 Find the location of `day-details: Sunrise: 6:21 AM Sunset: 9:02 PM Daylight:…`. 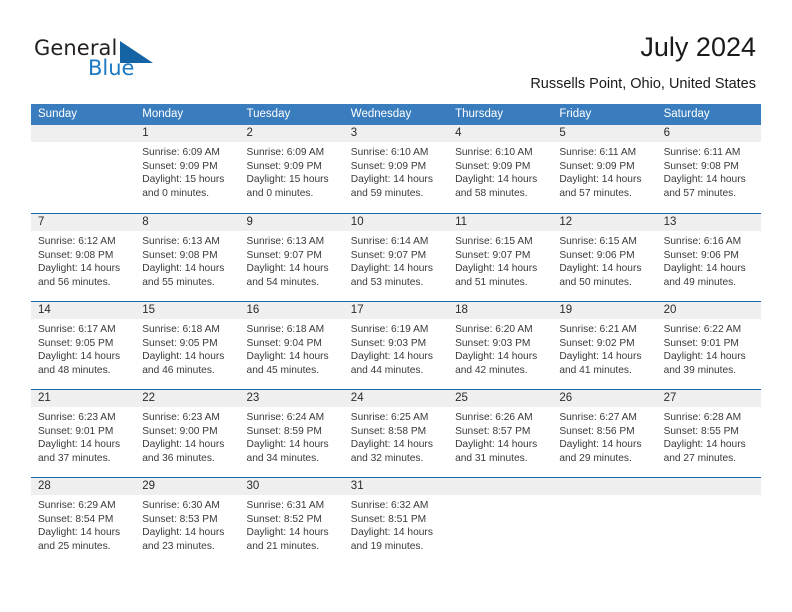

day-details: Sunrise: 6:21 AM Sunset: 9:02 PM Daylight:… is located at coordinates (604, 348).